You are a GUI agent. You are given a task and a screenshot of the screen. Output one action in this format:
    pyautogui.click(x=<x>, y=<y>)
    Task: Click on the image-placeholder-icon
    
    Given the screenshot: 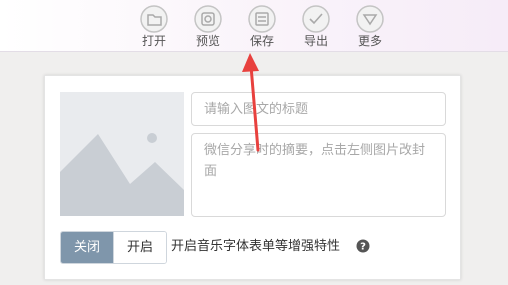 What is the action you would take?
    pyautogui.click(x=122, y=154)
    